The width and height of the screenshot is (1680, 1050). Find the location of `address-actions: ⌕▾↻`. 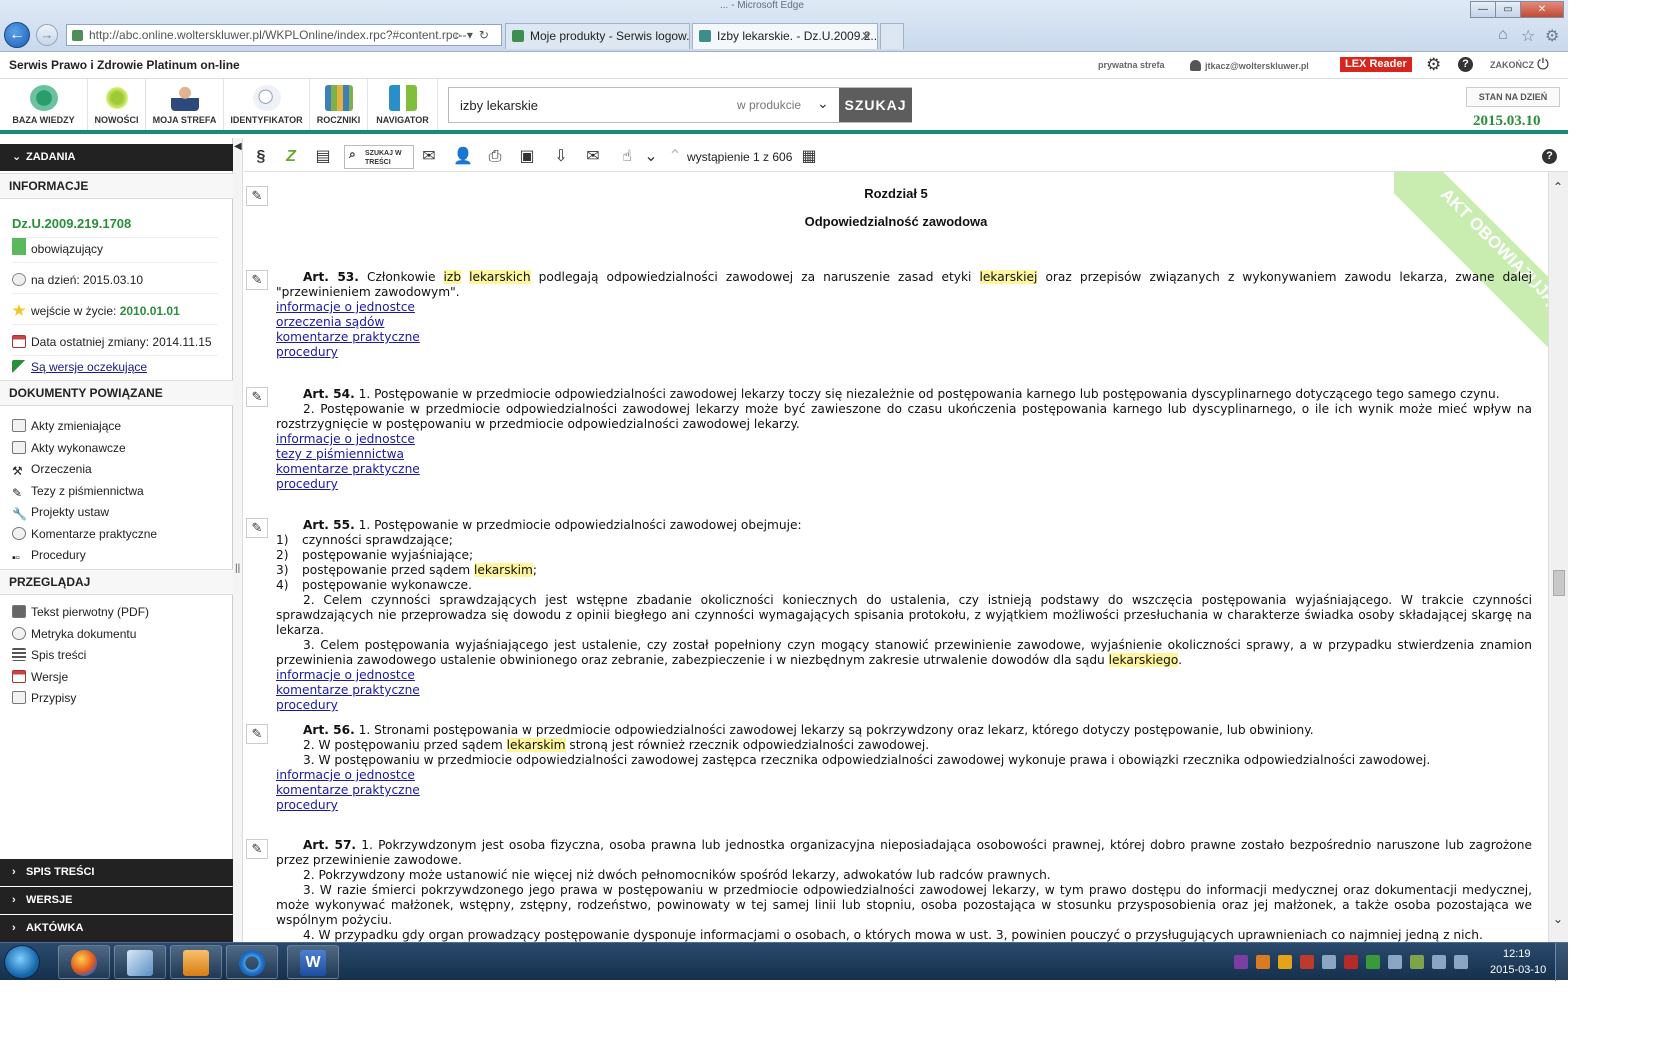

address-actions: ⌕▾↻ is located at coordinates (474, 35).